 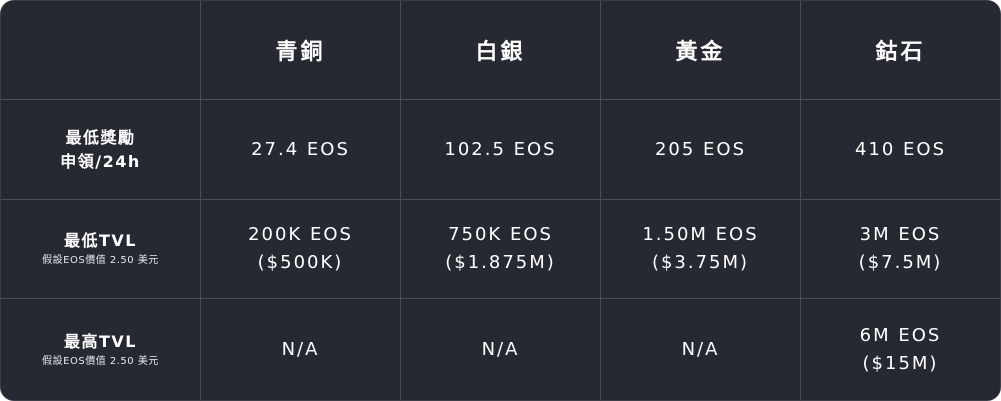 I want to click on value-line1: 205 EOS, so click(x=700, y=149).